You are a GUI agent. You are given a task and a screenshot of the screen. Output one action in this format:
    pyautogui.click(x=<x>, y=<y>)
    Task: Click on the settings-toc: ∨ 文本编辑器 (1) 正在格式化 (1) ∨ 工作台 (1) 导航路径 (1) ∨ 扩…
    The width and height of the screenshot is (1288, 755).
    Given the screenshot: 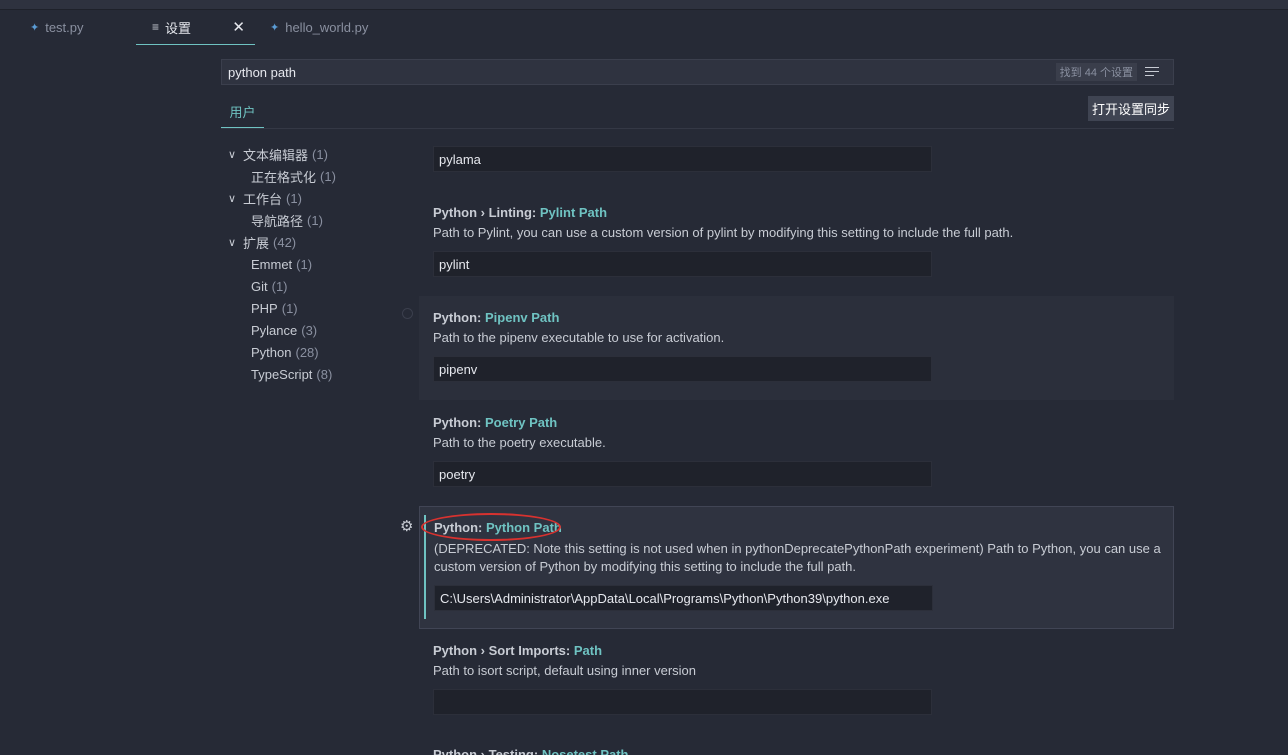 What is the action you would take?
    pyautogui.click(x=316, y=264)
    